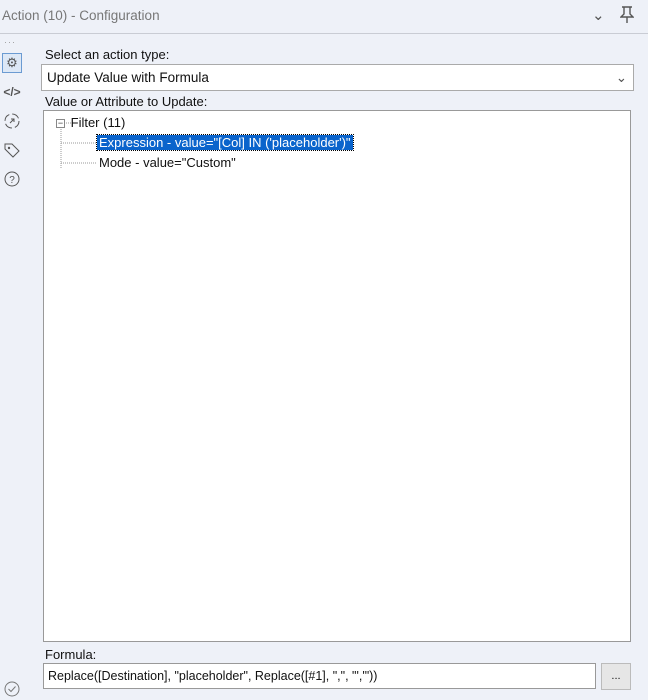  What do you see at coordinates (12, 121) in the screenshot?
I see `connection-icon` at bounding box center [12, 121].